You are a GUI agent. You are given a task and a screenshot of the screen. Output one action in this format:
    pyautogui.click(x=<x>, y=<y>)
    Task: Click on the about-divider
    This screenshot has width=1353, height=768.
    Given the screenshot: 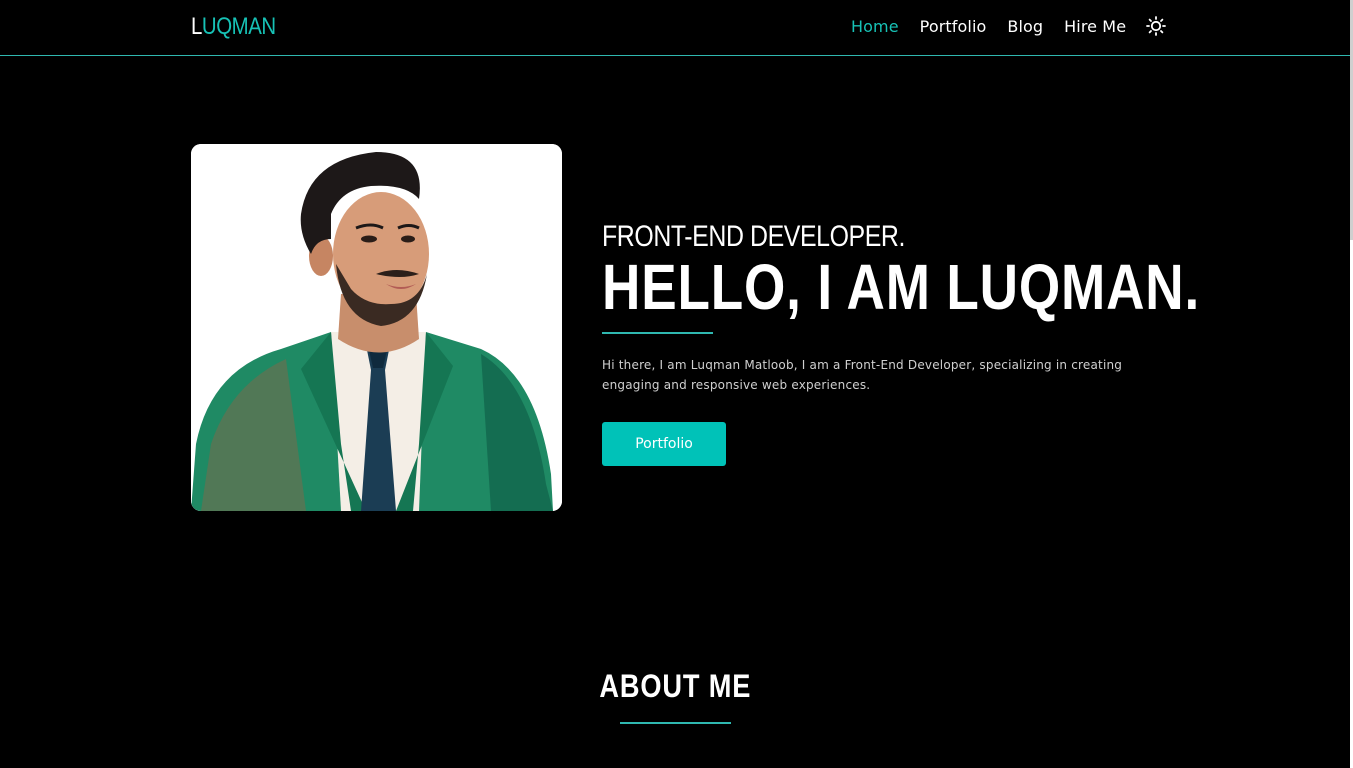 What is the action you would take?
    pyautogui.click(x=675, y=723)
    